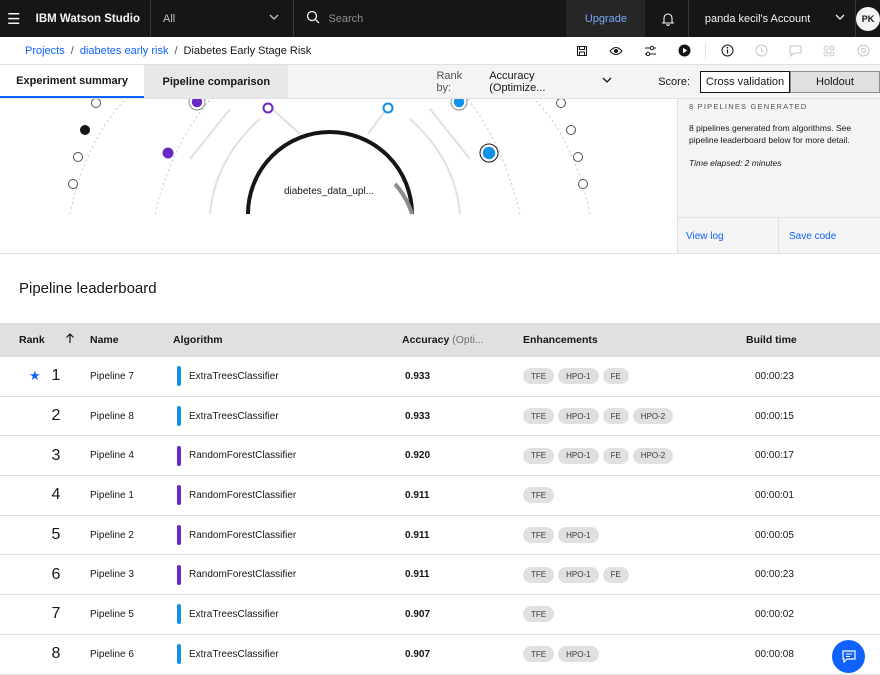  I want to click on search-icon, so click(313, 18).